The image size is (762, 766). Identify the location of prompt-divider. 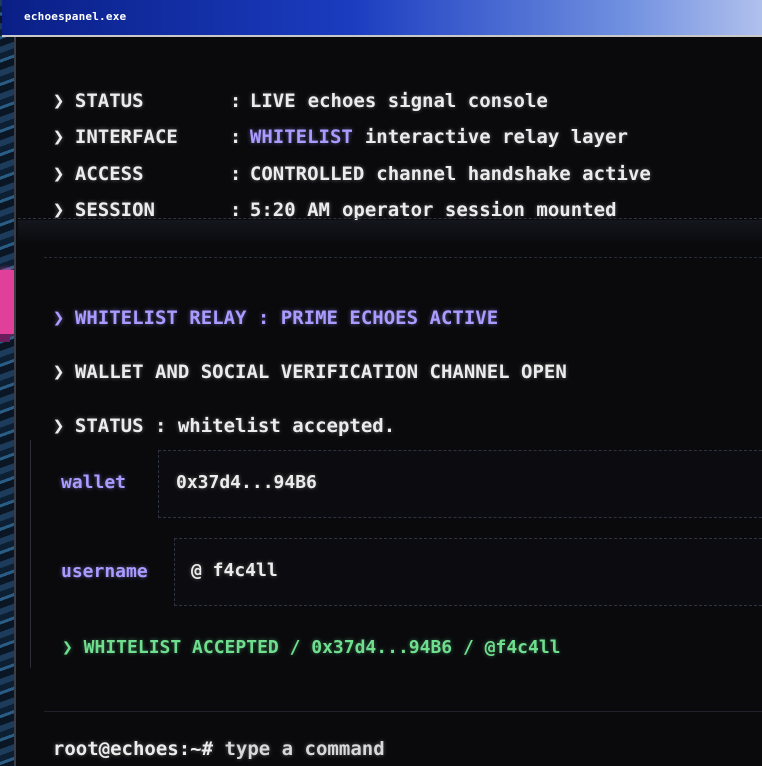
(403, 711).